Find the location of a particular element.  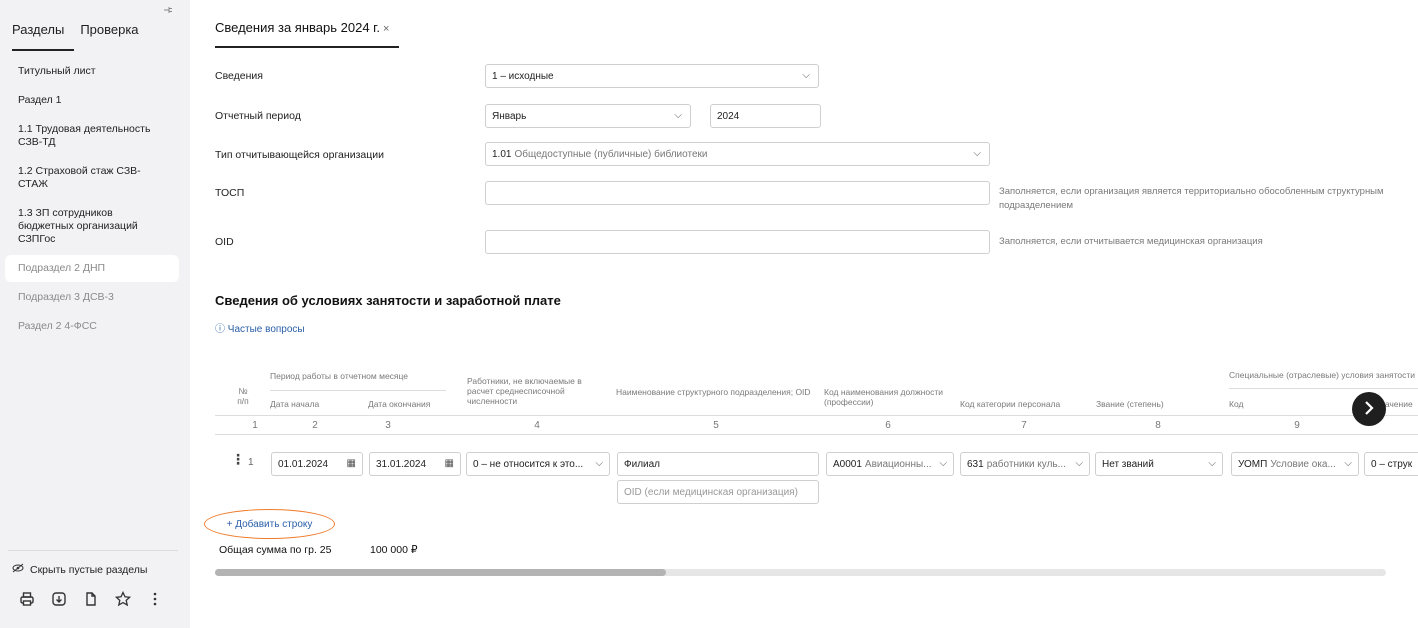

subdivision-input: Филиал is located at coordinates (718, 464).